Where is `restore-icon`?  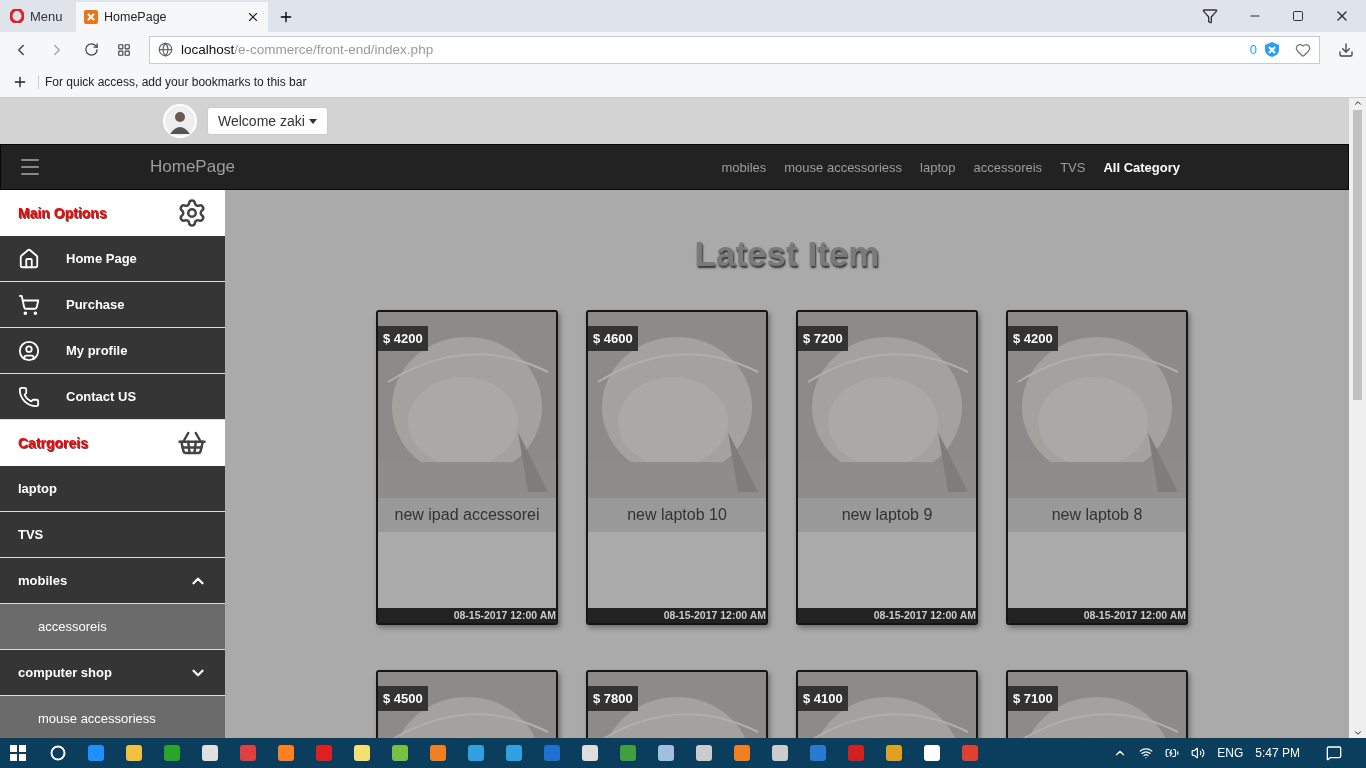
restore-icon is located at coordinates (1298, 16).